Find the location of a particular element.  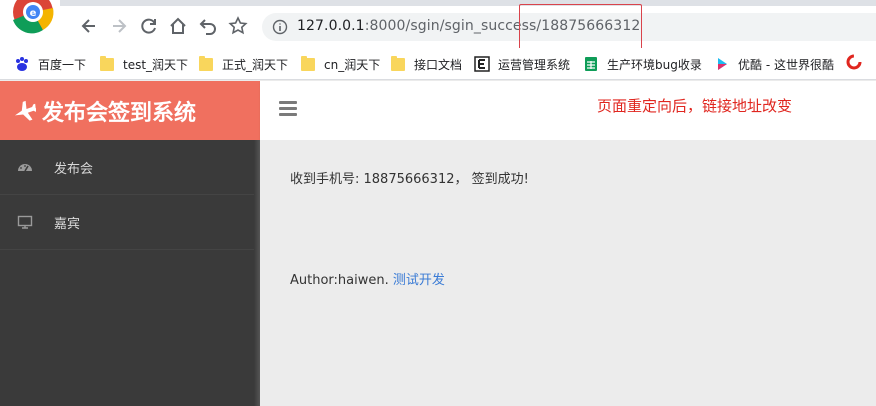

top-navbar: 页面重定向后，链接地址改变 is located at coordinates (568, 110).